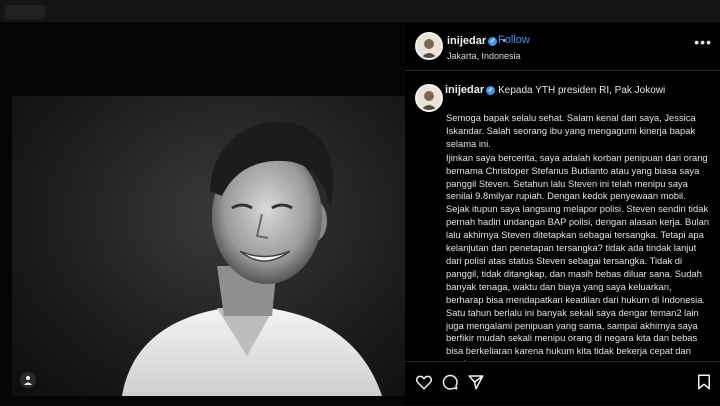 The width and height of the screenshot is (720, 406). Describe the element at coordinates (450, 382) in the screenshot. I see `comment-icon` at that location.